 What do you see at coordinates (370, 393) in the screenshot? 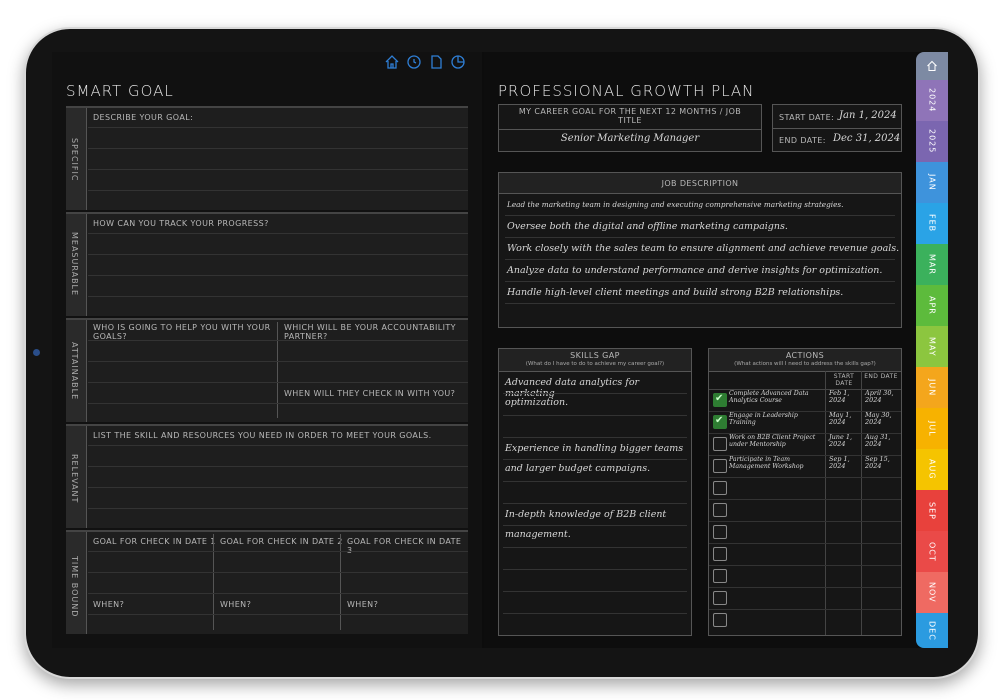
I see `attainable-checkin-prompt: WHEN WILL THEY CHECK IN WITH YOU?` at bounding box center [370, 393].